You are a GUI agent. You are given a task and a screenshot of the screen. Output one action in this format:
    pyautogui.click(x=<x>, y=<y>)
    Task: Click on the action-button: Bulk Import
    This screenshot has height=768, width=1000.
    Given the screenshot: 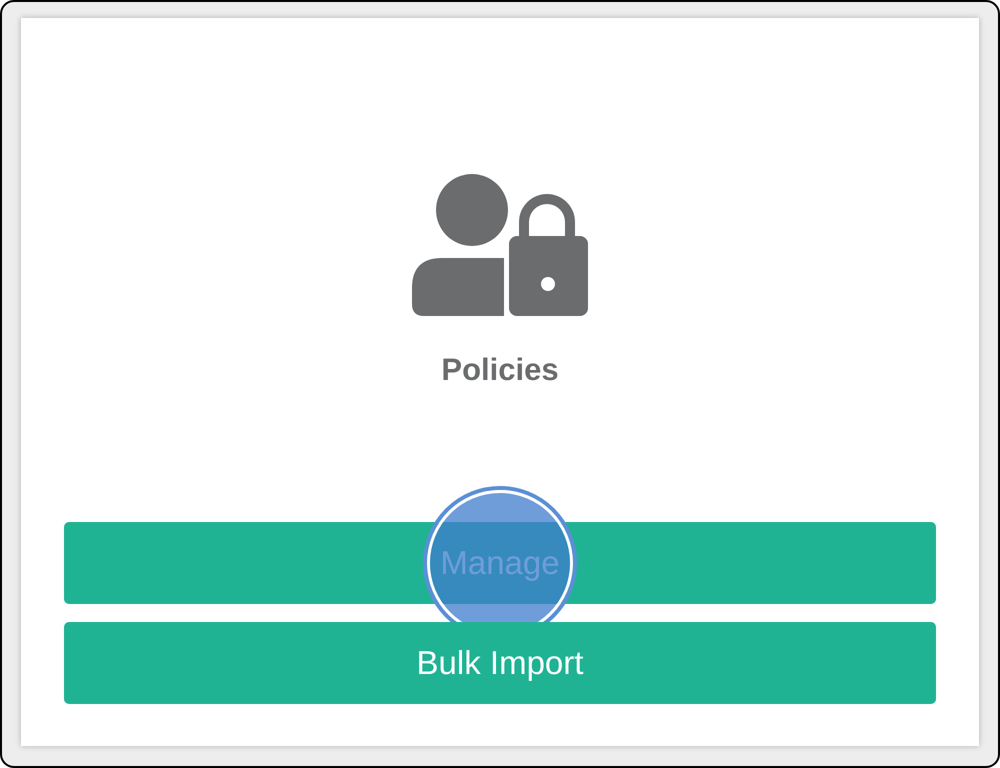 What is the action you would take?
    pyautogui.click(x=500, y=663)
    